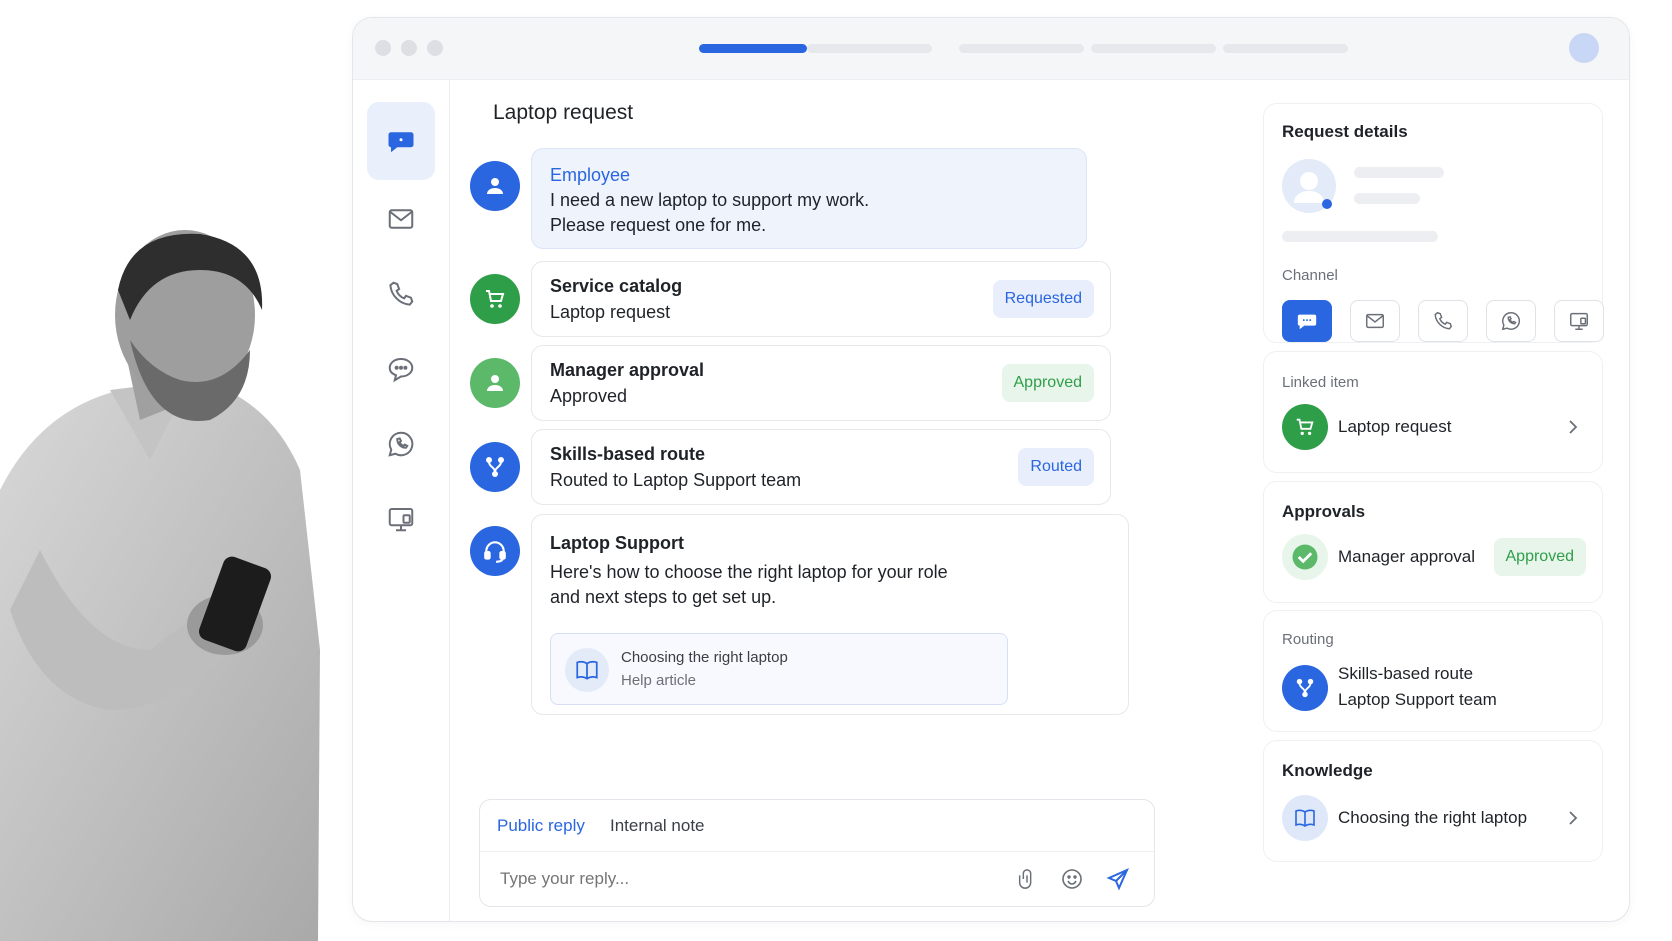  I want to click on employee-avatar, so click(495, 186).